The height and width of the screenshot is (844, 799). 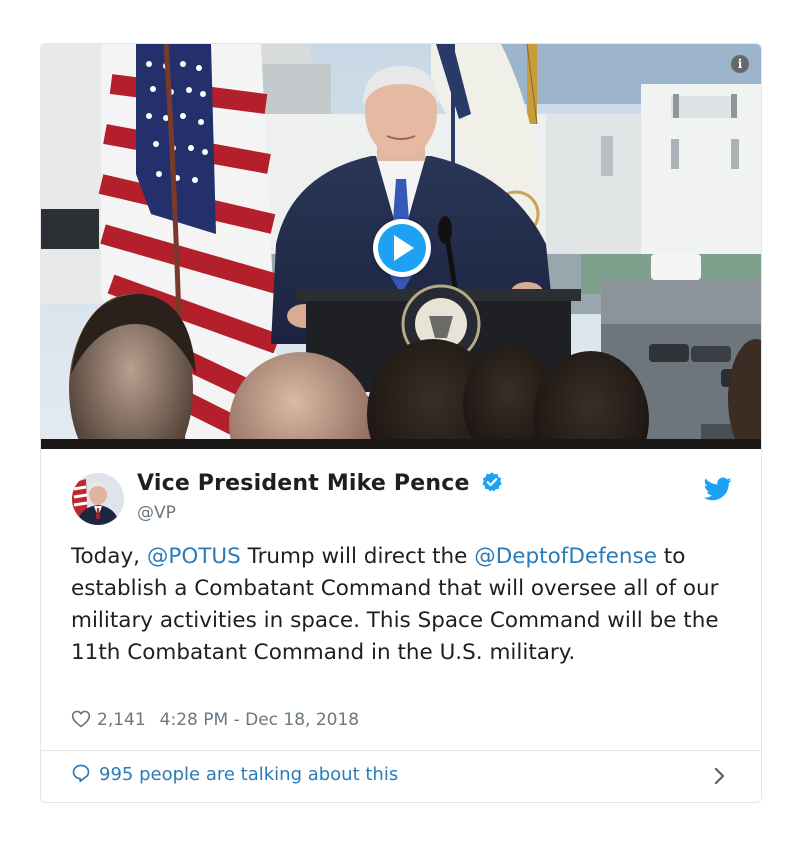 What do you see at coordinates (565, 556) in the screenshot?
I see `mention-link-deptofdefense: @DeptofDefense` at bounding box center [565, 556].